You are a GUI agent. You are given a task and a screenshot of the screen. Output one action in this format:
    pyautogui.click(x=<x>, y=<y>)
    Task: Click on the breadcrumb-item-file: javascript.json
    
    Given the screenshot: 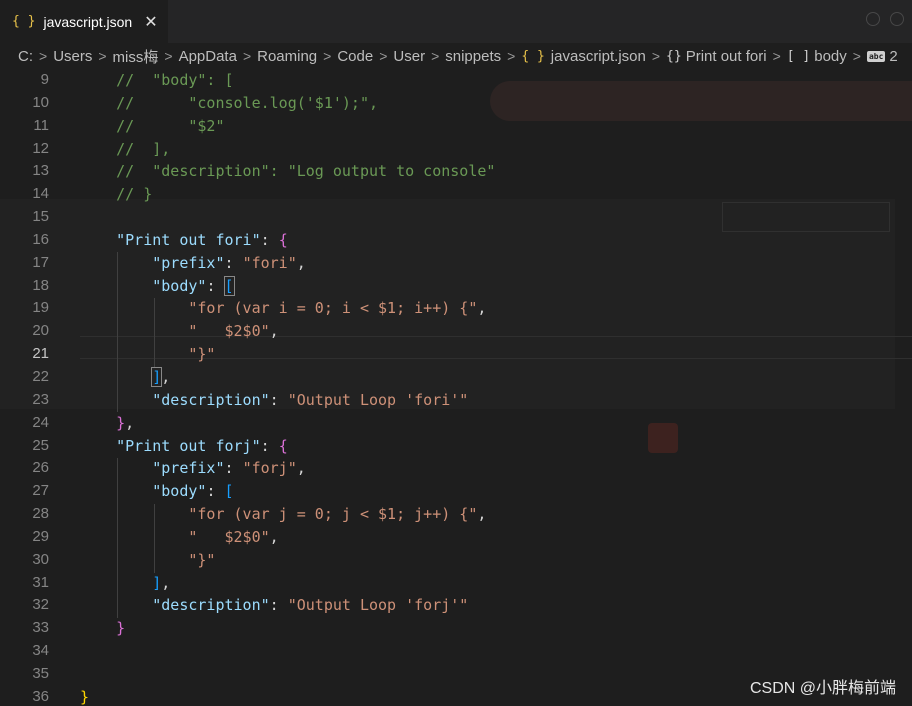 What is the action you would take?
    pyautogui.click(x=598, y=56)
    